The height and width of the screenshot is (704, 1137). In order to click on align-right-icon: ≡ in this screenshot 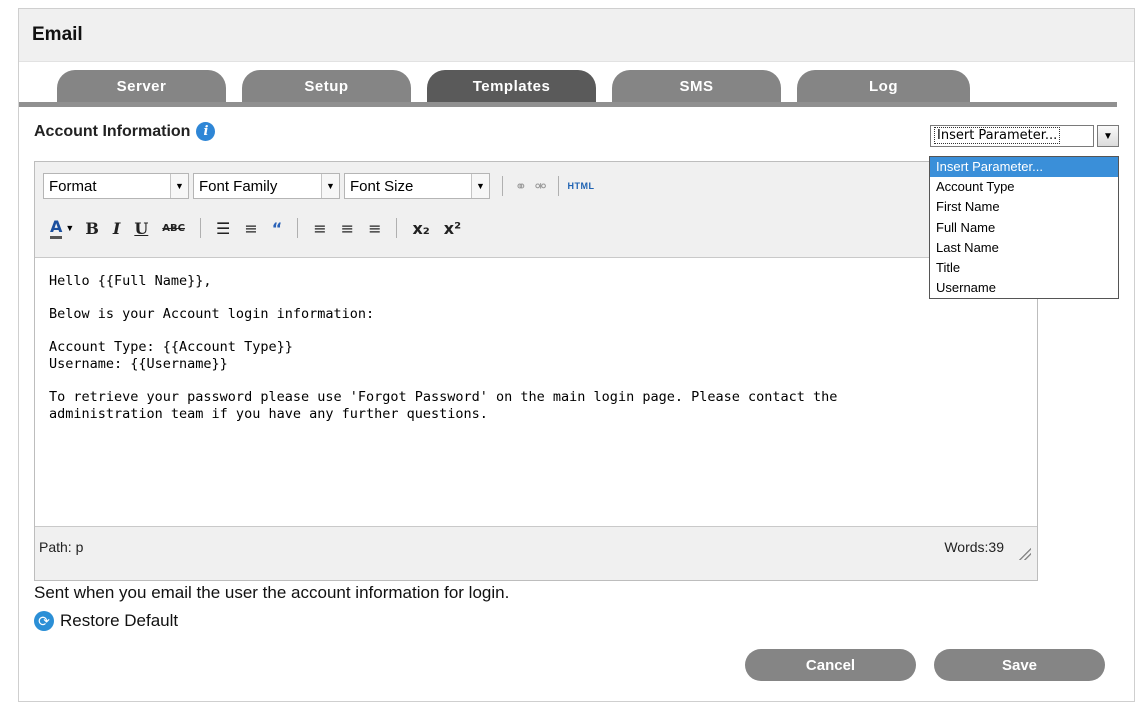, I will do `click(374, 228)`.